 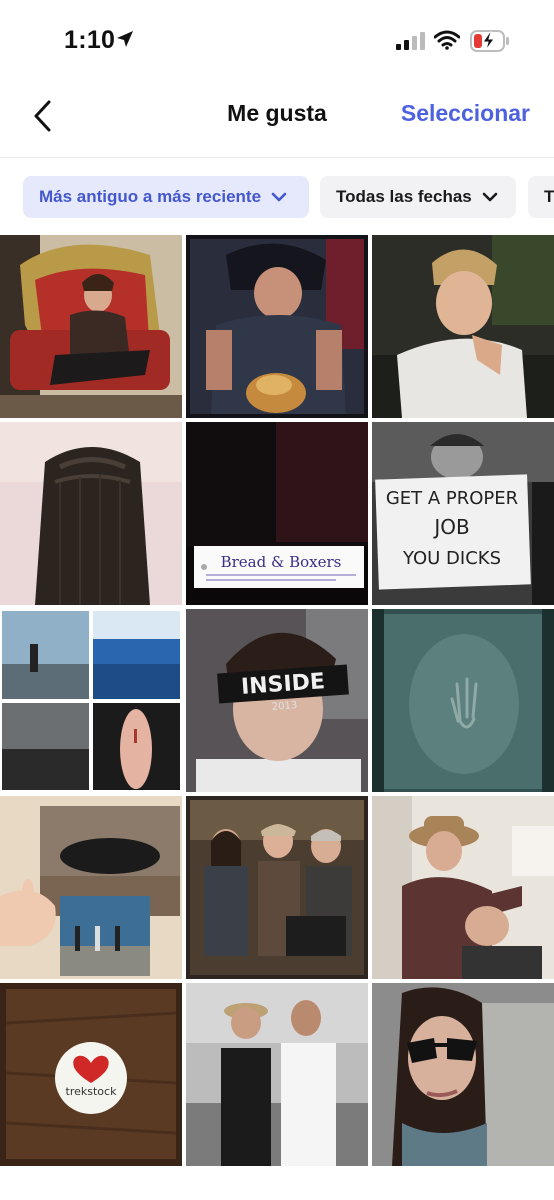 I want to click on type-filter-label: T, so click(x=549, y=196).